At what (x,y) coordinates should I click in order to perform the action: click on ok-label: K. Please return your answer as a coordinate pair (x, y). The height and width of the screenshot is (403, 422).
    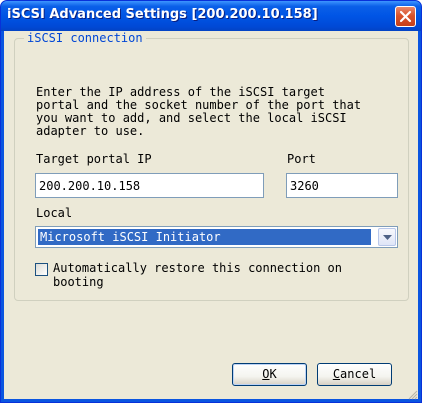
    Looking at the image, I should click on (273, 374).